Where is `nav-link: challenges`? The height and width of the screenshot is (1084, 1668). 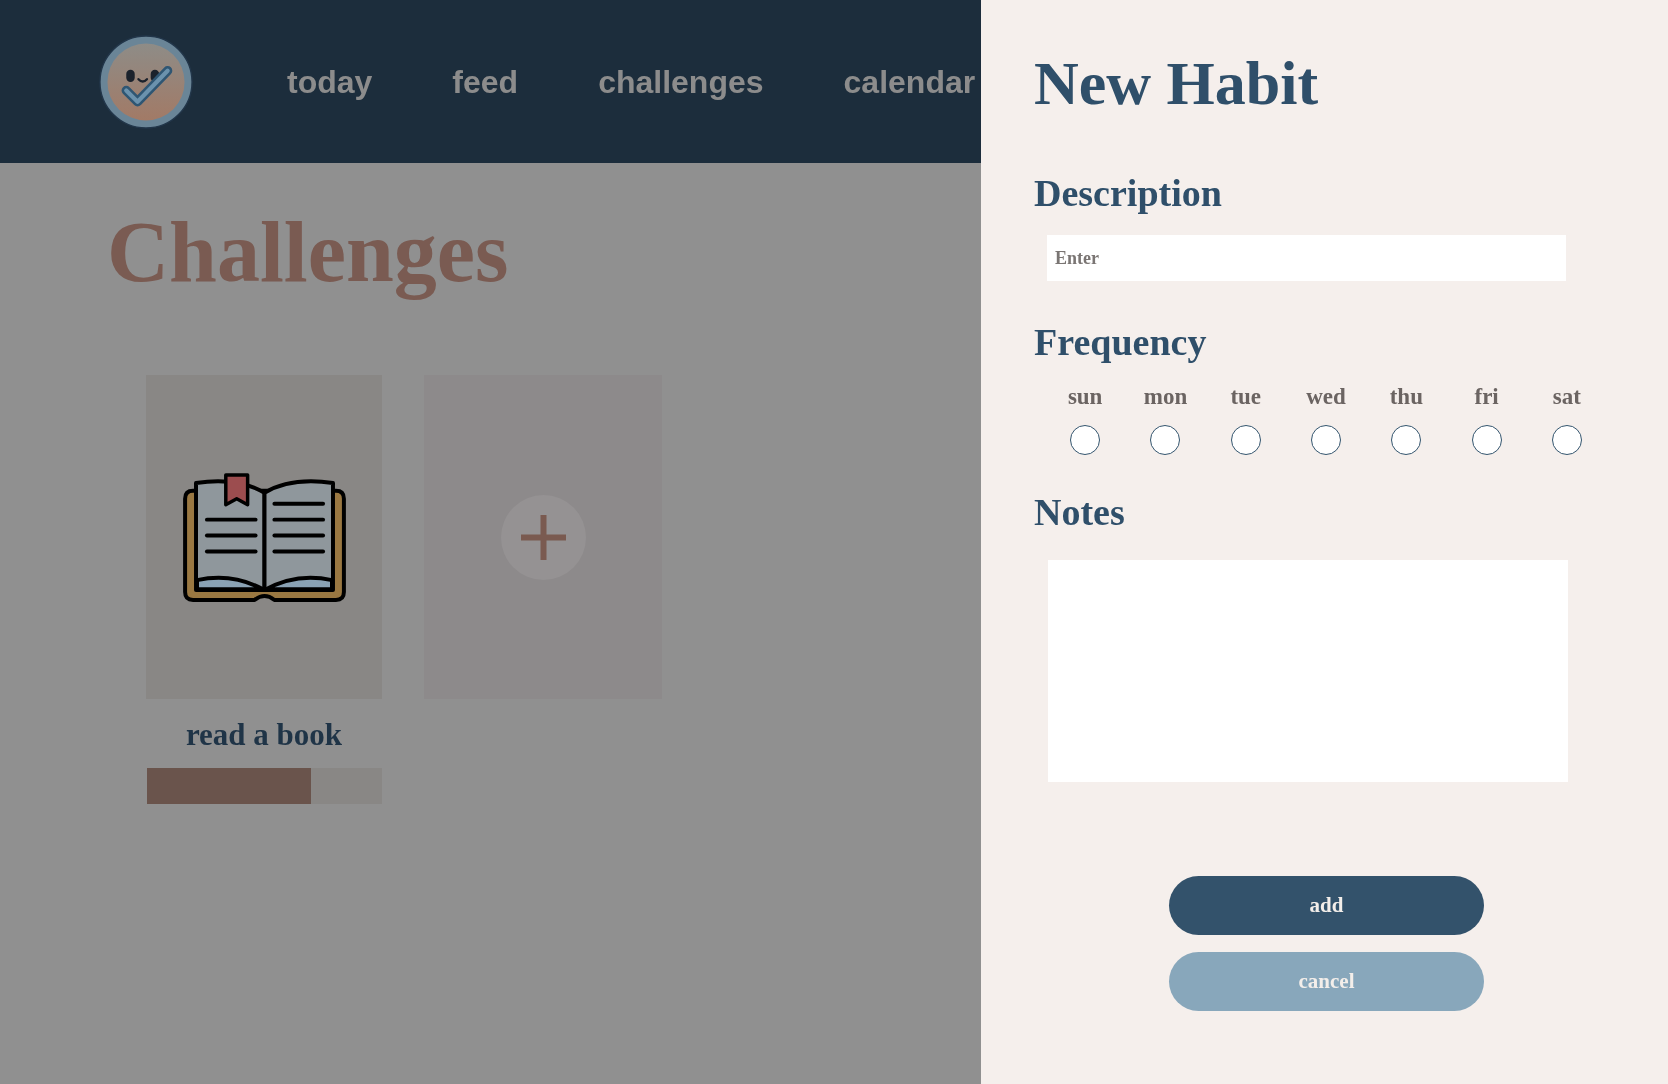
nav-link: challenges is located at coordinates (681, 81).